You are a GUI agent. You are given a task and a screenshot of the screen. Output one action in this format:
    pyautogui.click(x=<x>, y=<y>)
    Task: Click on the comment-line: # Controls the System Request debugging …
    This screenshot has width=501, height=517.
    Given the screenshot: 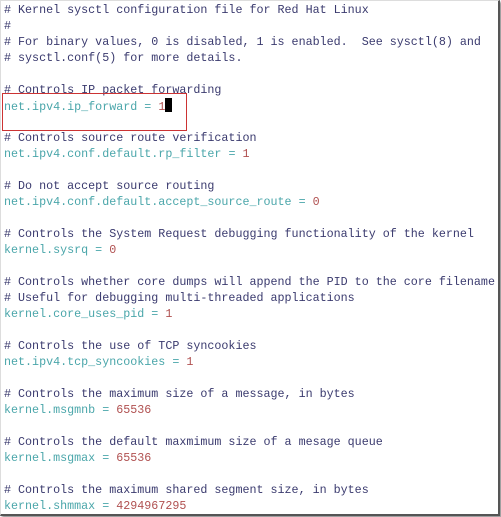 What is the action you would take?
    pyautogui.click(x=249, y=234)
    